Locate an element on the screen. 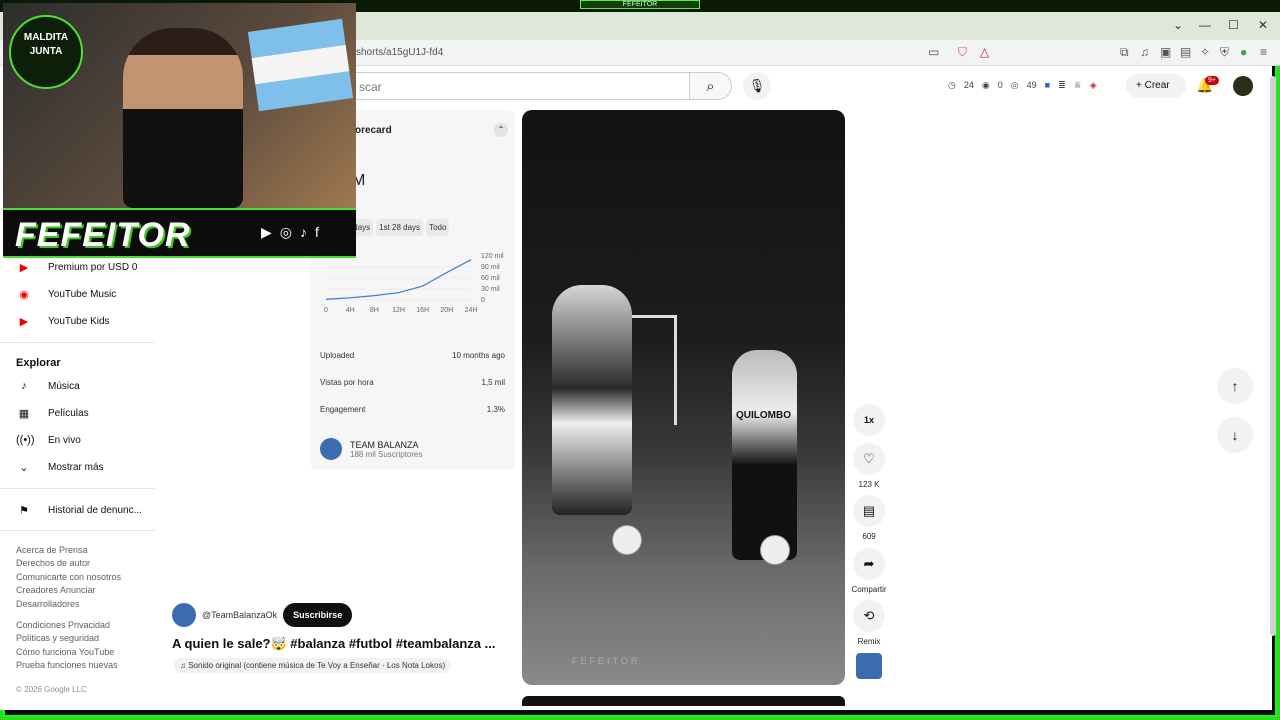 This screenshot has width=1280, height=720. x-tick-label: 4H is located at coordinates (350, 310).